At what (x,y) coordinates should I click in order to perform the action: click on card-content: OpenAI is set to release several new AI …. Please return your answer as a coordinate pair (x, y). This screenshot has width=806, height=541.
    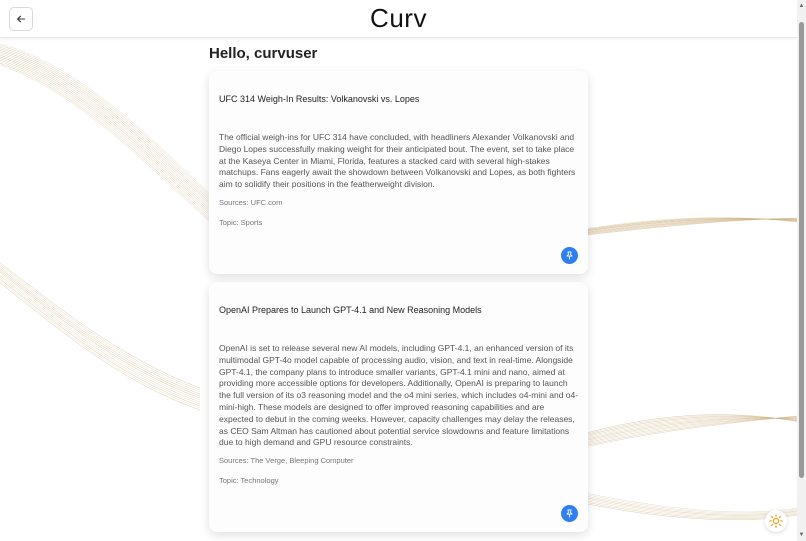
    Looking at the image, I should click on (400, 415).